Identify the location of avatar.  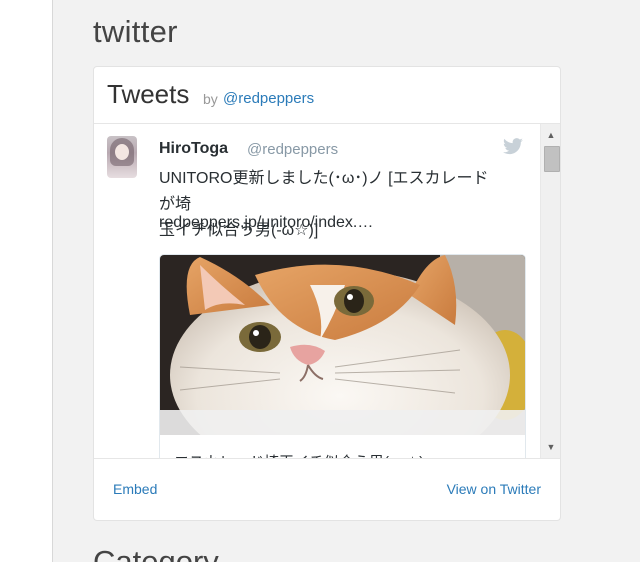
(122, 157).